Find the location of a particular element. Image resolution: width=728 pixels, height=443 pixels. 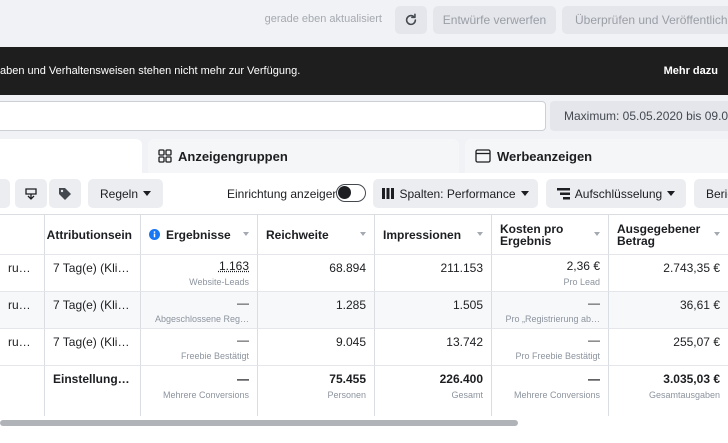

header-impressions-label: Impressionen is located at coordinates (422, 235).